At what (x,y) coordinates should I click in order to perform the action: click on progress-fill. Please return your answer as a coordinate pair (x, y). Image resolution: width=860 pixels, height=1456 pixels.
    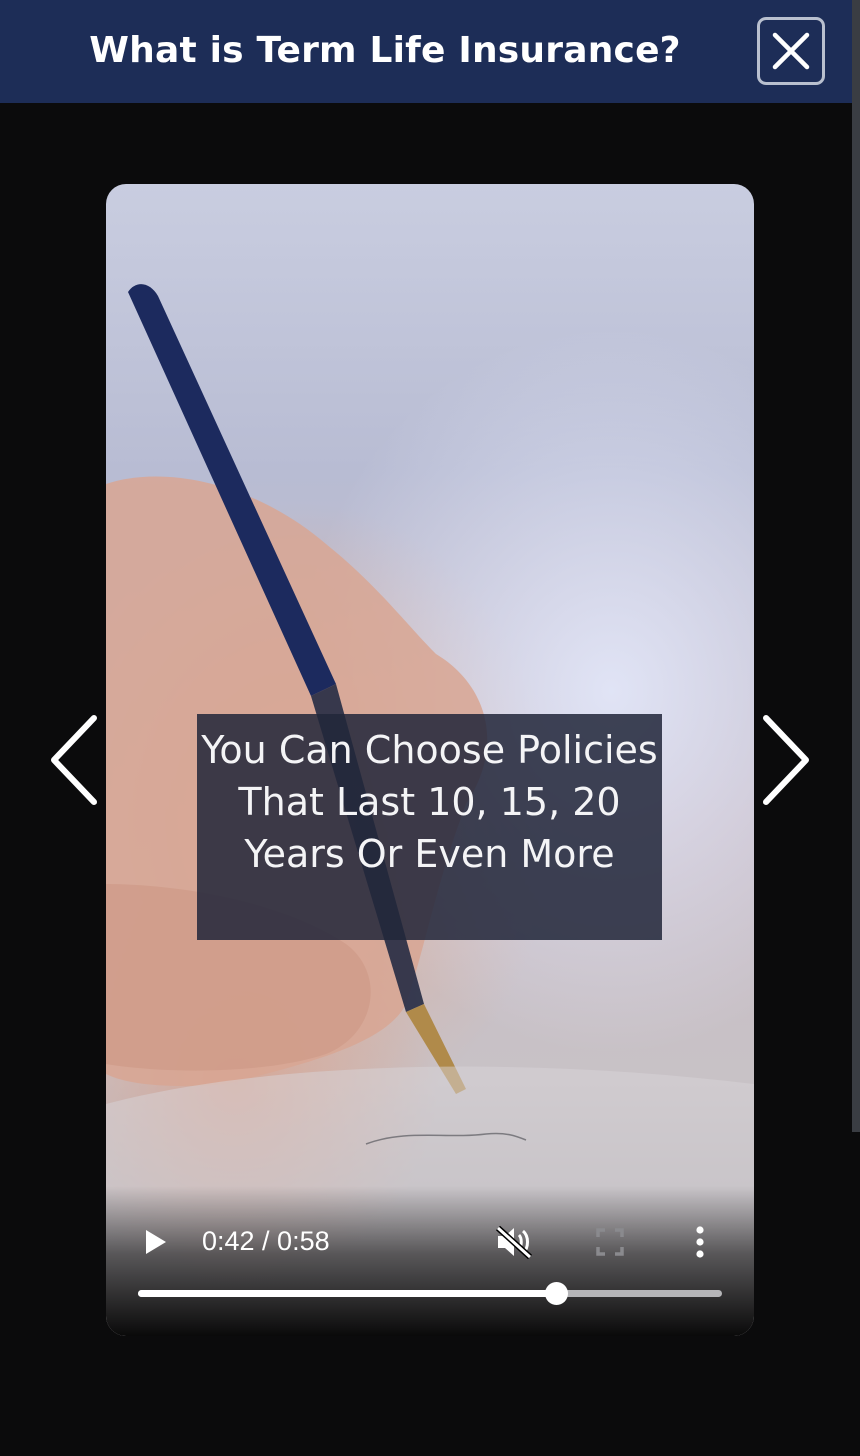
    Looking at the image, I should click on (347, 1293).